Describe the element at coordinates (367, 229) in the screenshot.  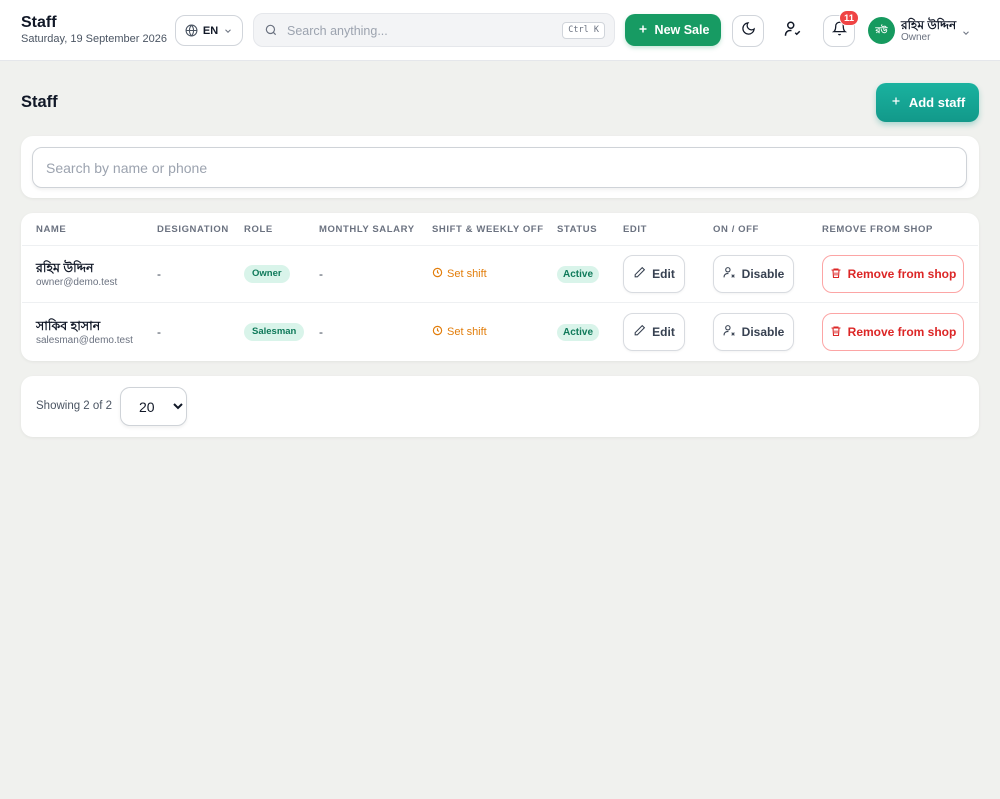
I see `column-header-salary: MONTHLY SALARY` at that location.